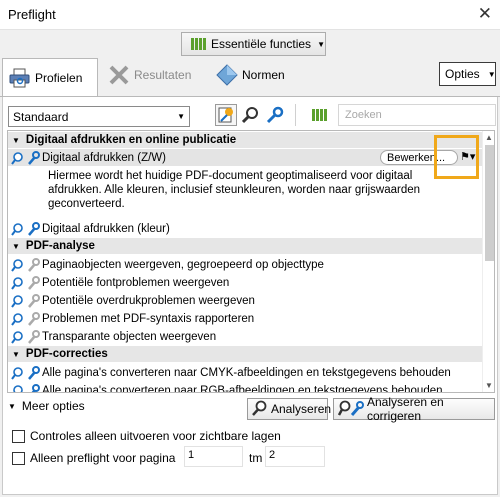  What do you see at coordinates (213, 456) in the screenshot?
I see `page-from-input: 1` at bounding box center [213, 456].